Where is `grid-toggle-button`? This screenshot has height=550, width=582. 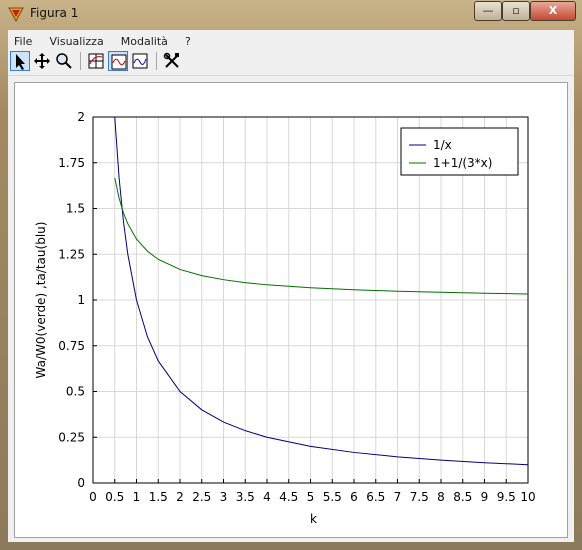 grid-toggle-button is located at coordinates (96, 61).